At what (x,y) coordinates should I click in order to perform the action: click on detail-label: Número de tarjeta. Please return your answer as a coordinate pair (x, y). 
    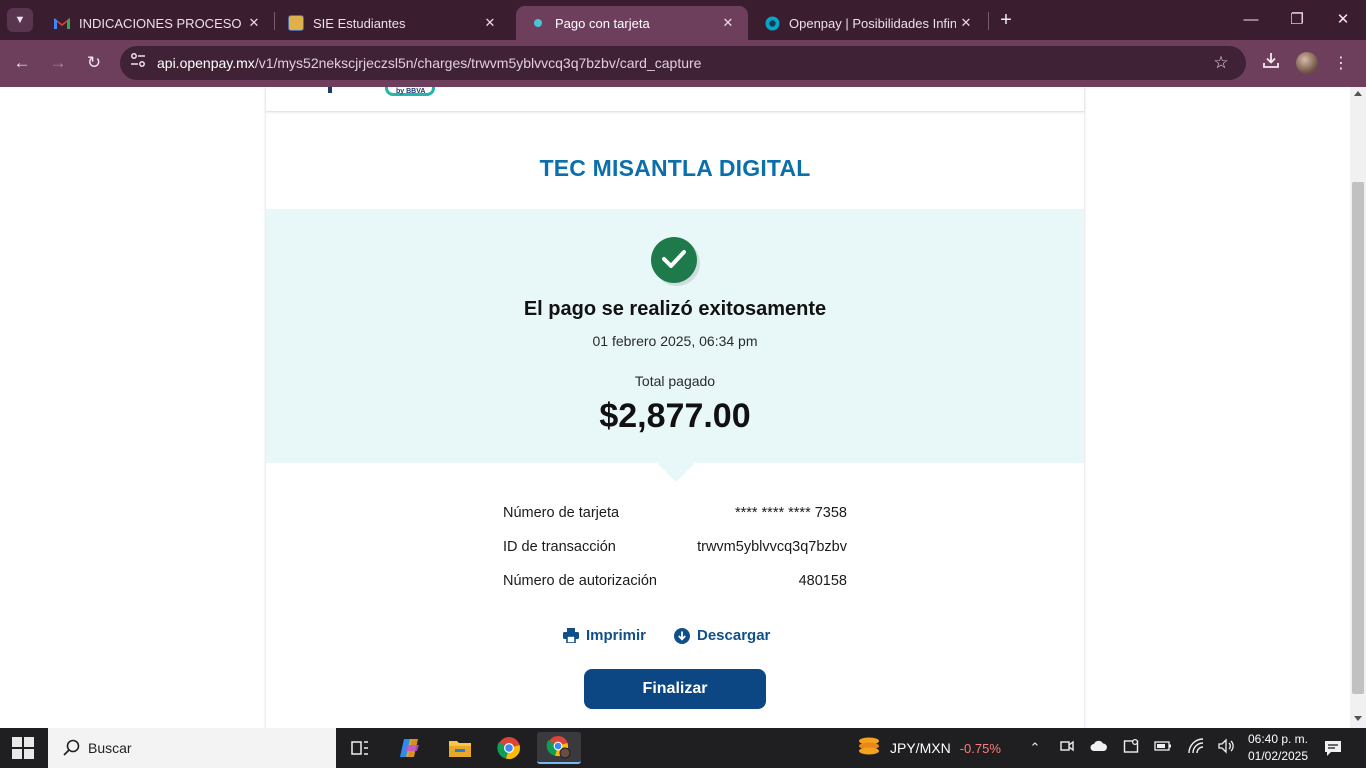
    Looking at the image, I should click on (561, 513).